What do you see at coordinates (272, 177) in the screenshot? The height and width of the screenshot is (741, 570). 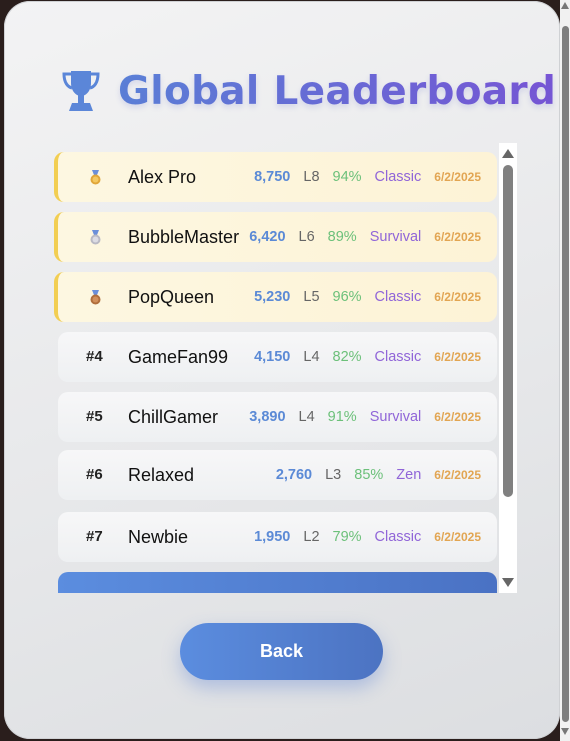 I see `player-score: 8,750` at bounding box center [272, 177].